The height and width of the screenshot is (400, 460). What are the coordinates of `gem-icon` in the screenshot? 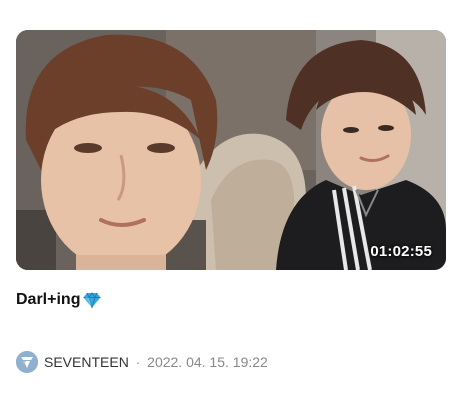 It's located at (92, 300).